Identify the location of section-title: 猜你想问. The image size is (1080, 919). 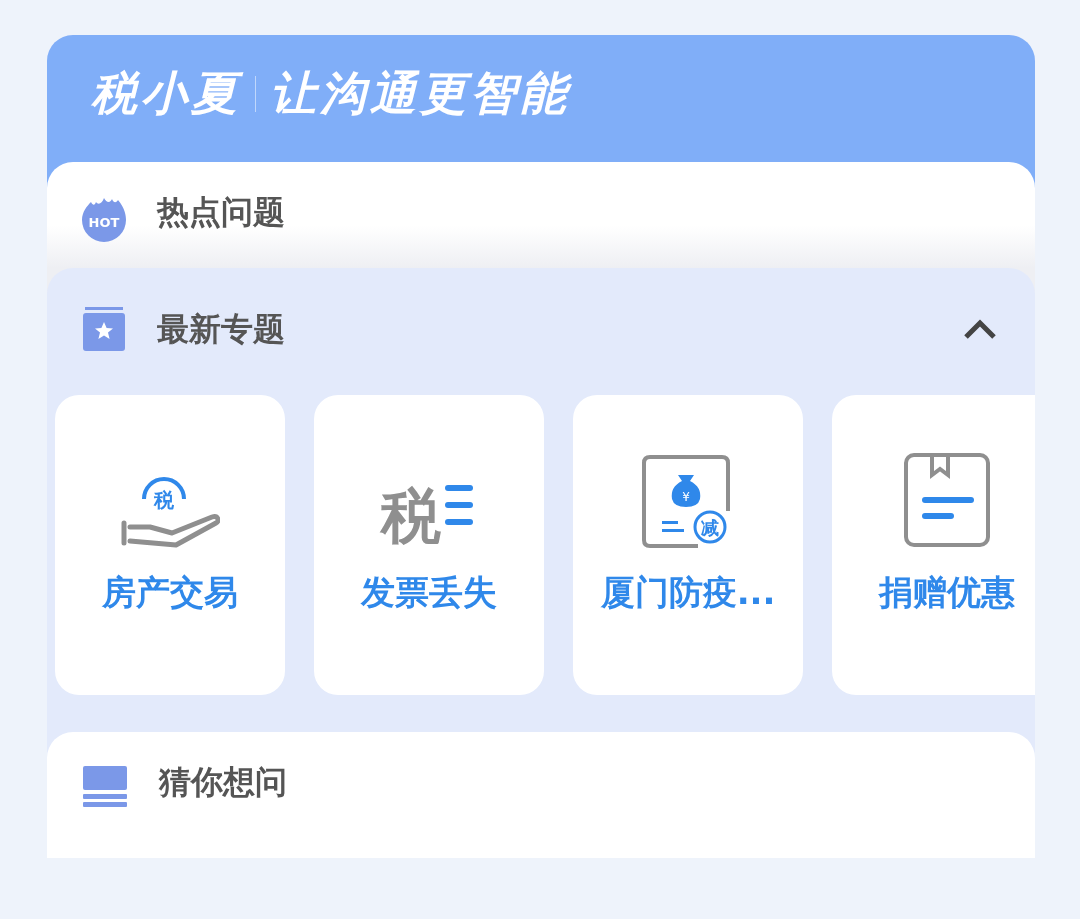
(223, 782).